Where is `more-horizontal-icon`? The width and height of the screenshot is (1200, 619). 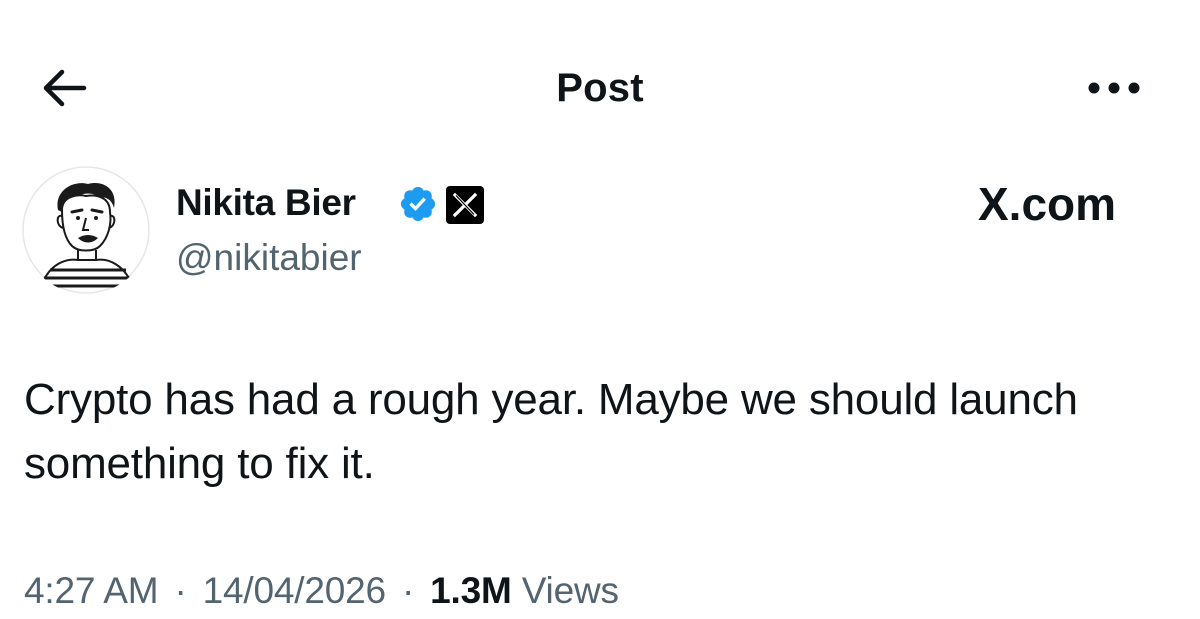 more-horizontal-icon is located at coordinates (1114, 88).